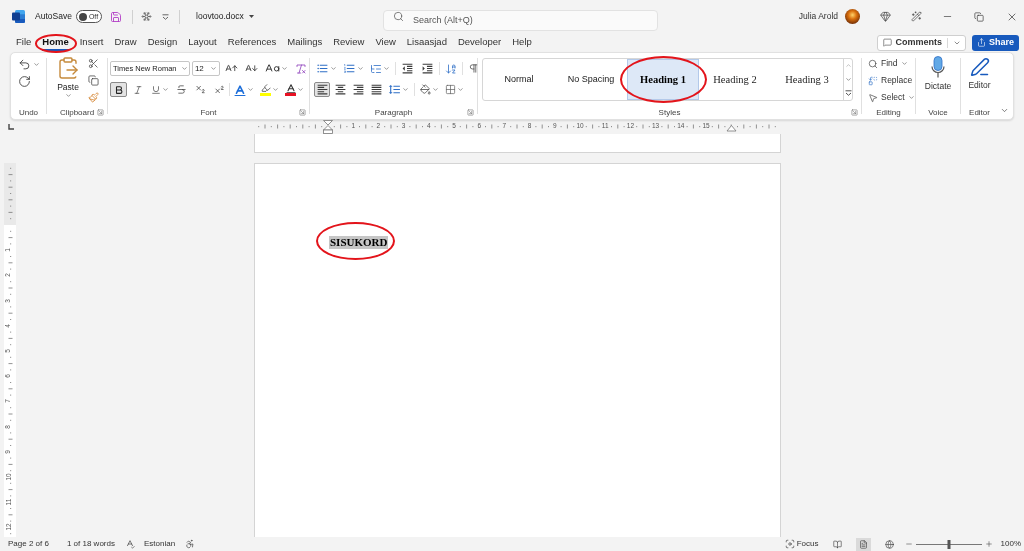 Image resolution: width=1024 pixels, height=551 pixels. Describe the element at coordinates (921, 42) in the screenshot. I see `comments-button: Comments` at that location.